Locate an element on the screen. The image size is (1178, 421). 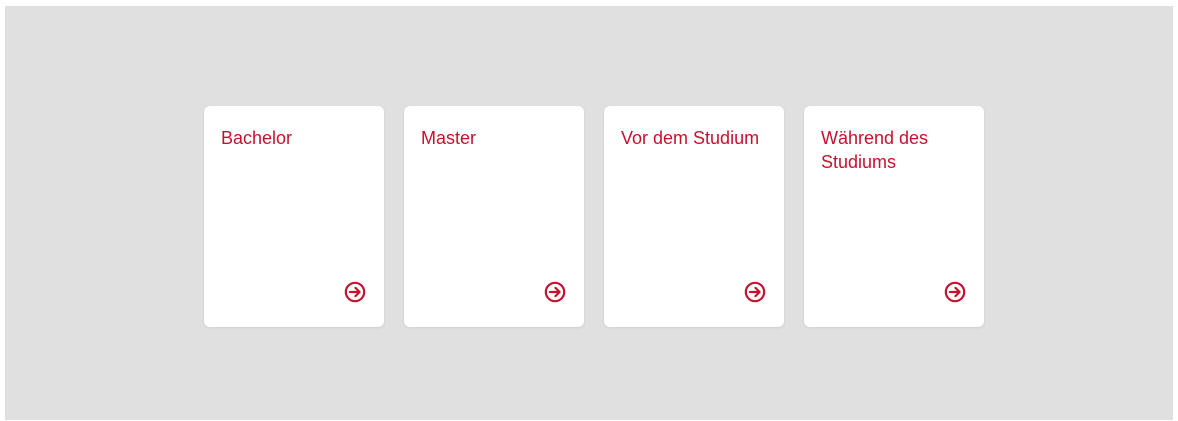
card-title: Bachelor is located at coordinates (257, 138).